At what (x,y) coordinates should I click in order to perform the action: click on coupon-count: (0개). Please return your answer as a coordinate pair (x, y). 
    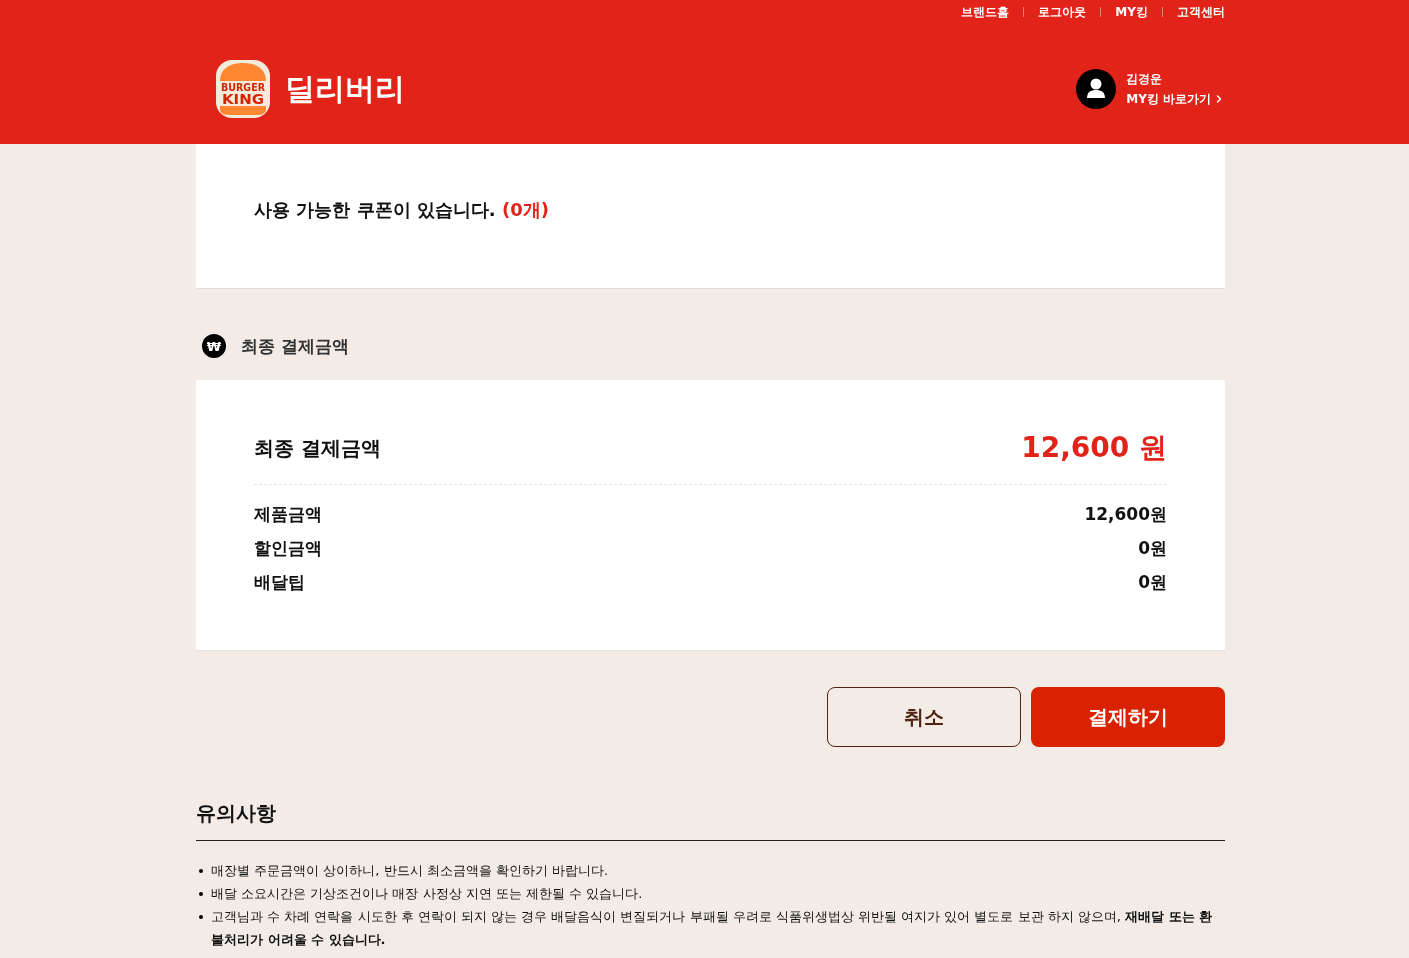
    Looking at the image, I should click on (525, 209).